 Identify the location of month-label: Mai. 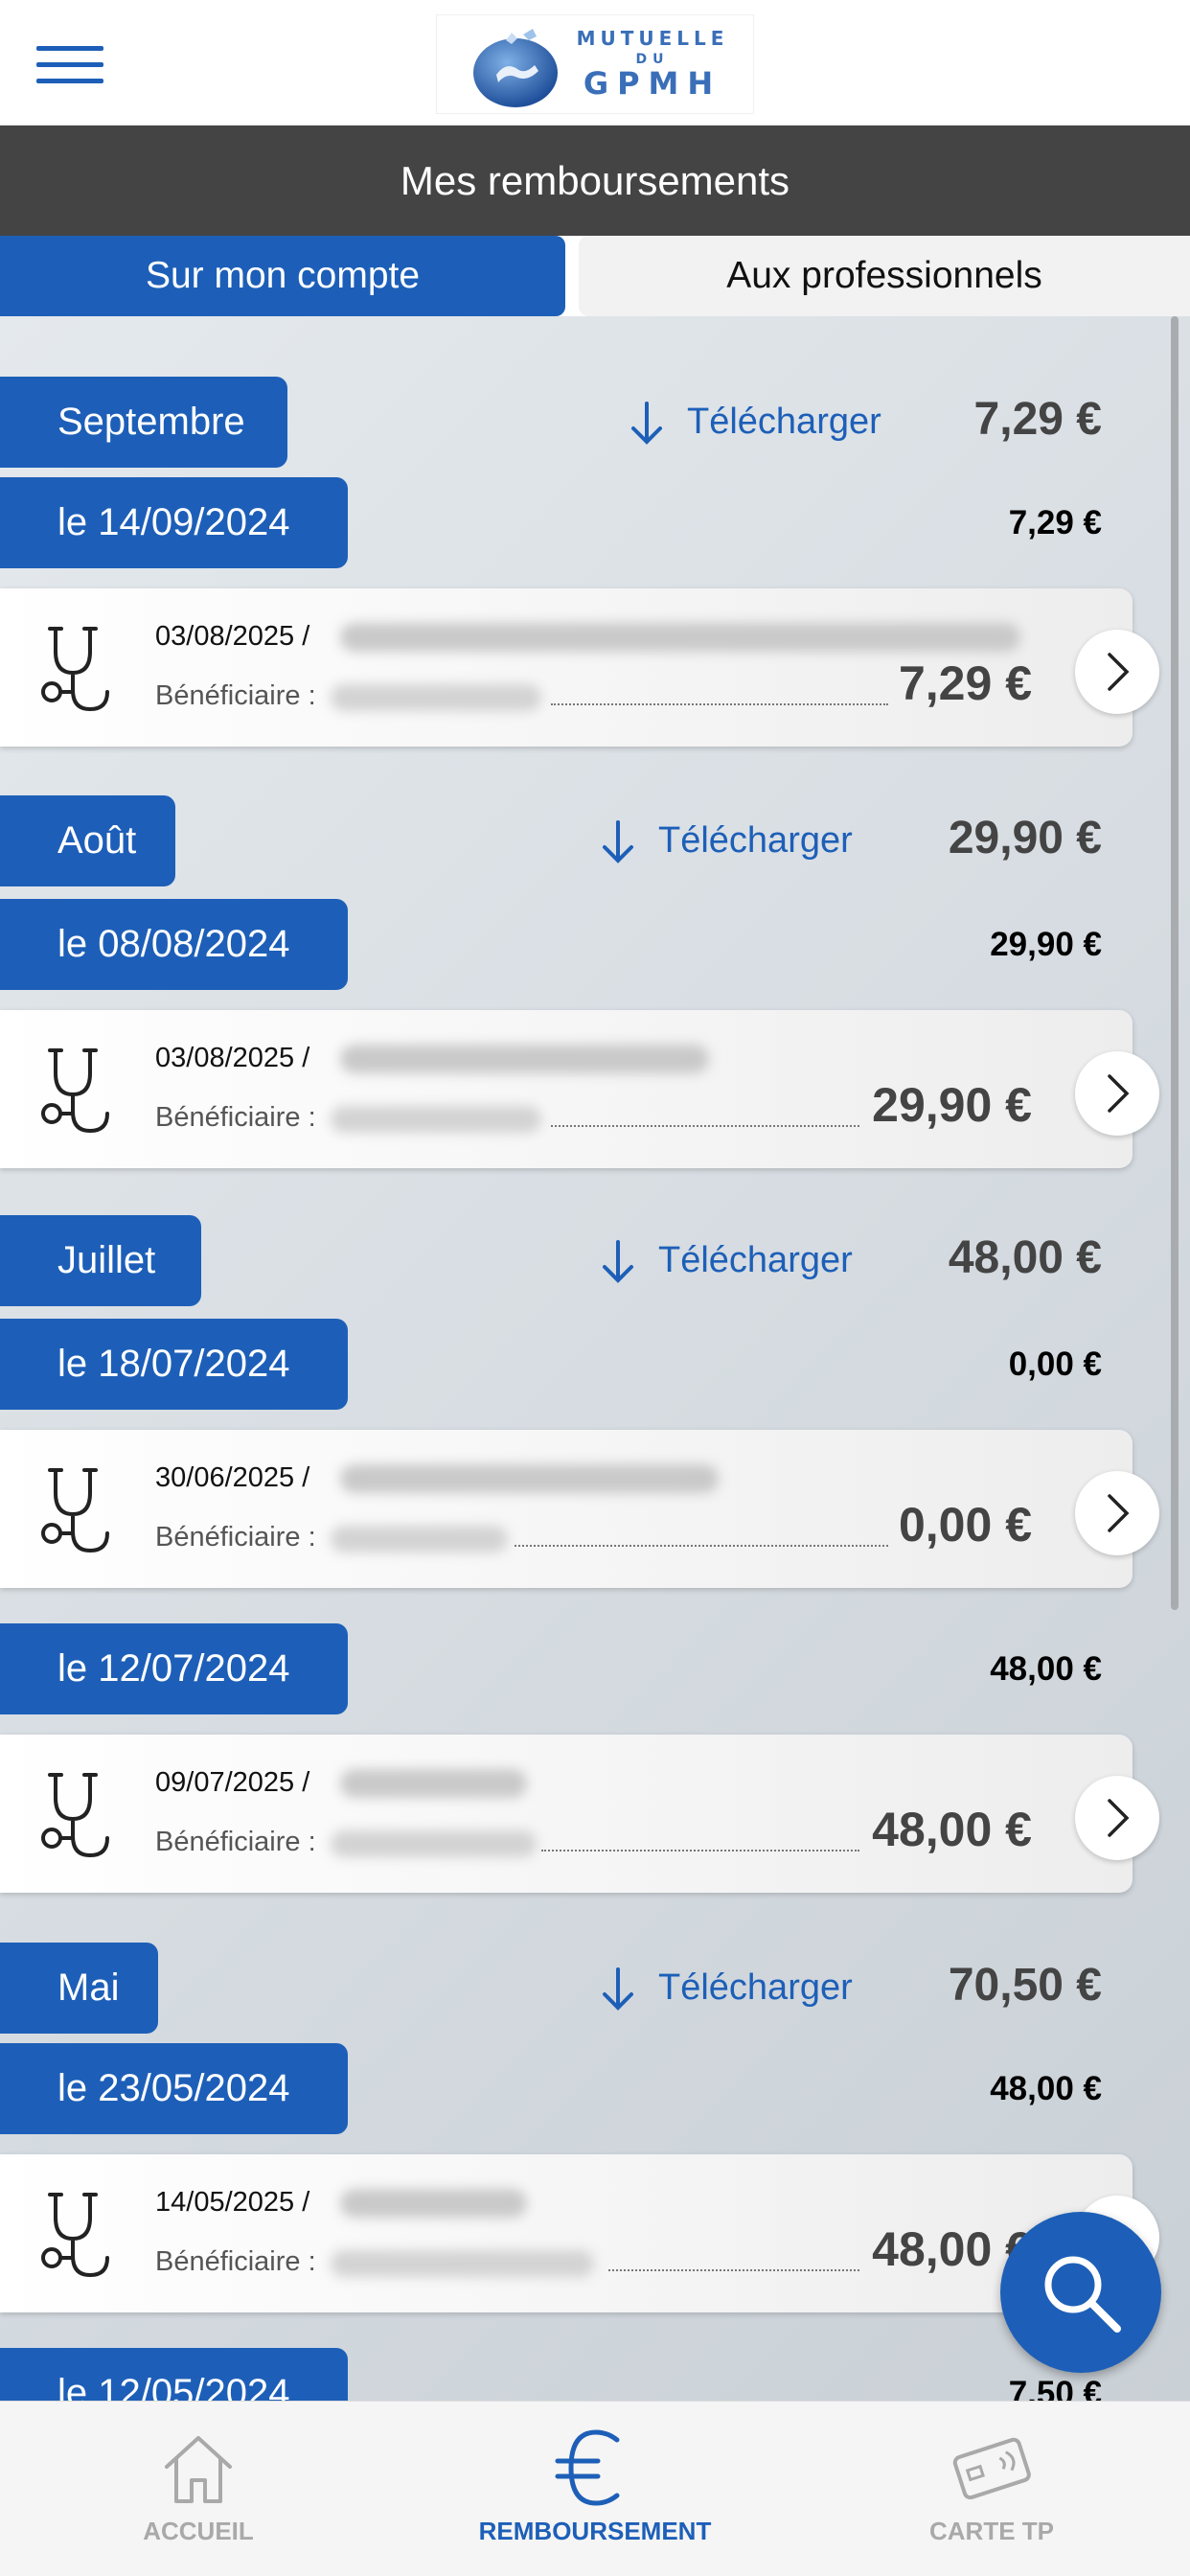
(79, 1989).